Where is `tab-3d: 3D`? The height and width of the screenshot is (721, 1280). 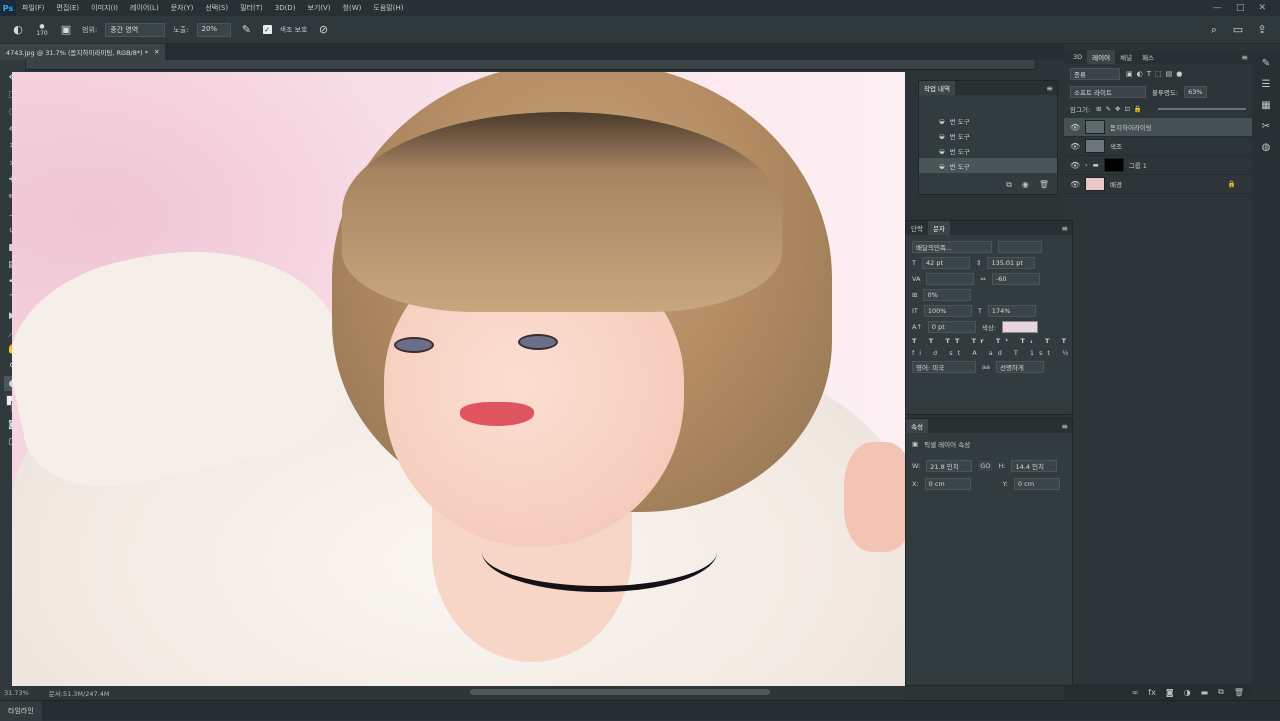 tab-3d: 3D is located at coordinates (1077, 57).